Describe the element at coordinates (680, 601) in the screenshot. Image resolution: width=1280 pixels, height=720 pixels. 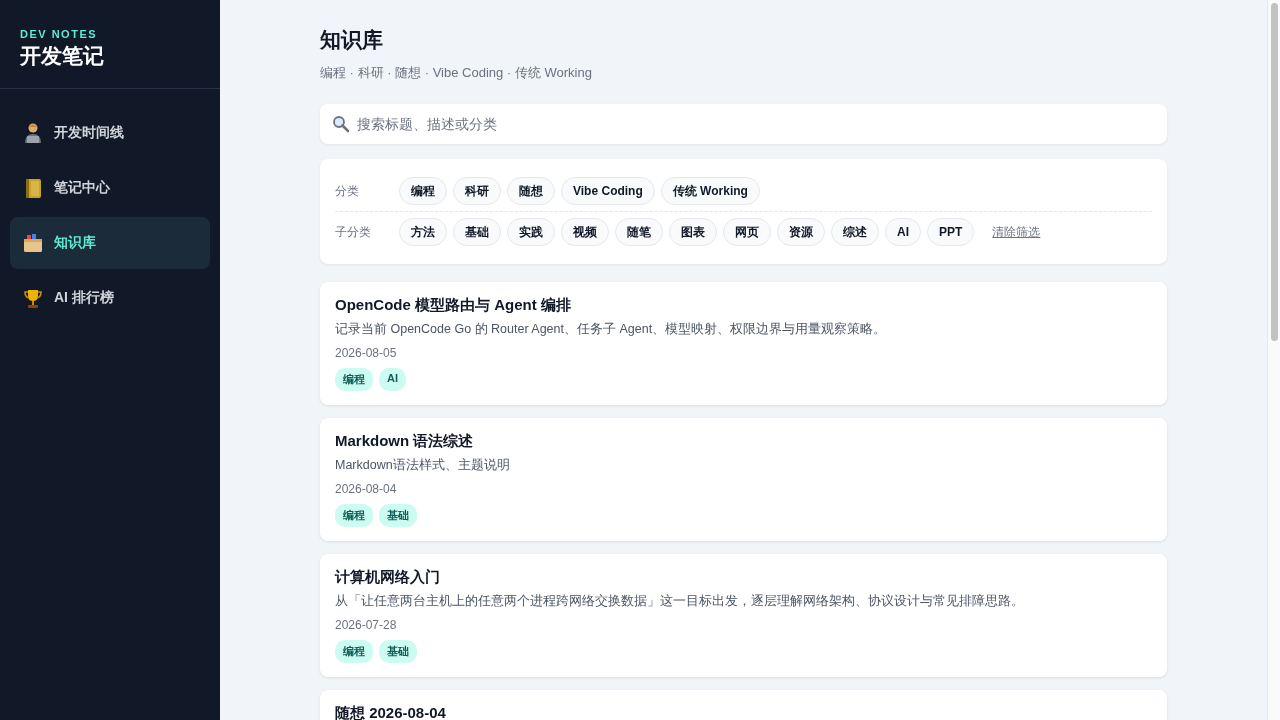
I see `article-description: 从「让任意两台主机上的任意两个进程跨网络交换数据」这一目标出发，逐层理解网络架构、协议设计与常见排障思路。` at that location.